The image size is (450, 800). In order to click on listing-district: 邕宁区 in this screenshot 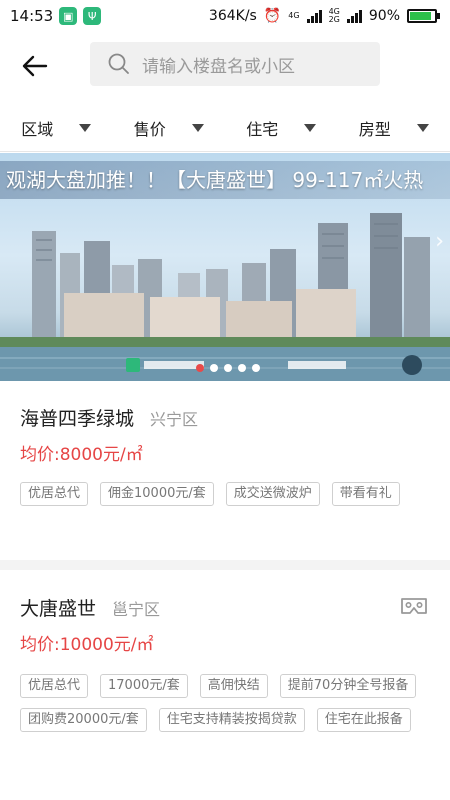, I will do `click(136, 609)`.